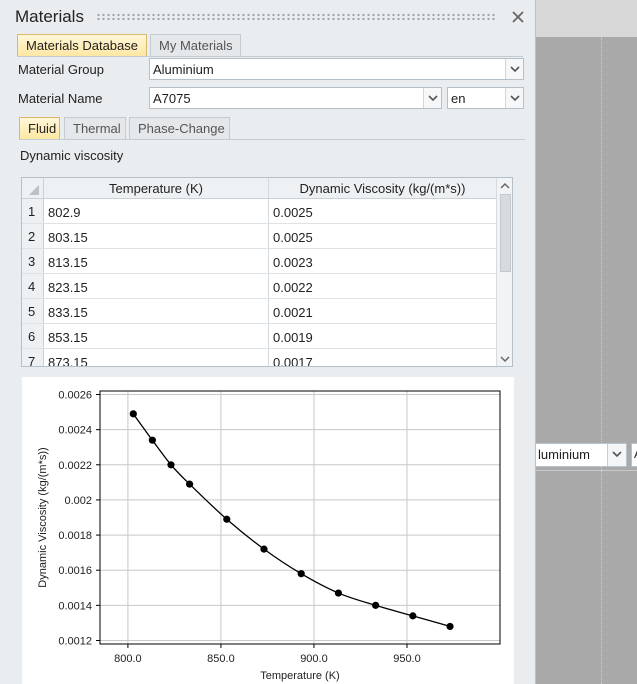  What do you see at coordinates (293, 312) in the screenshot?
I see `cell-viscosity: 0.0021` at bounding box center [293, 312].